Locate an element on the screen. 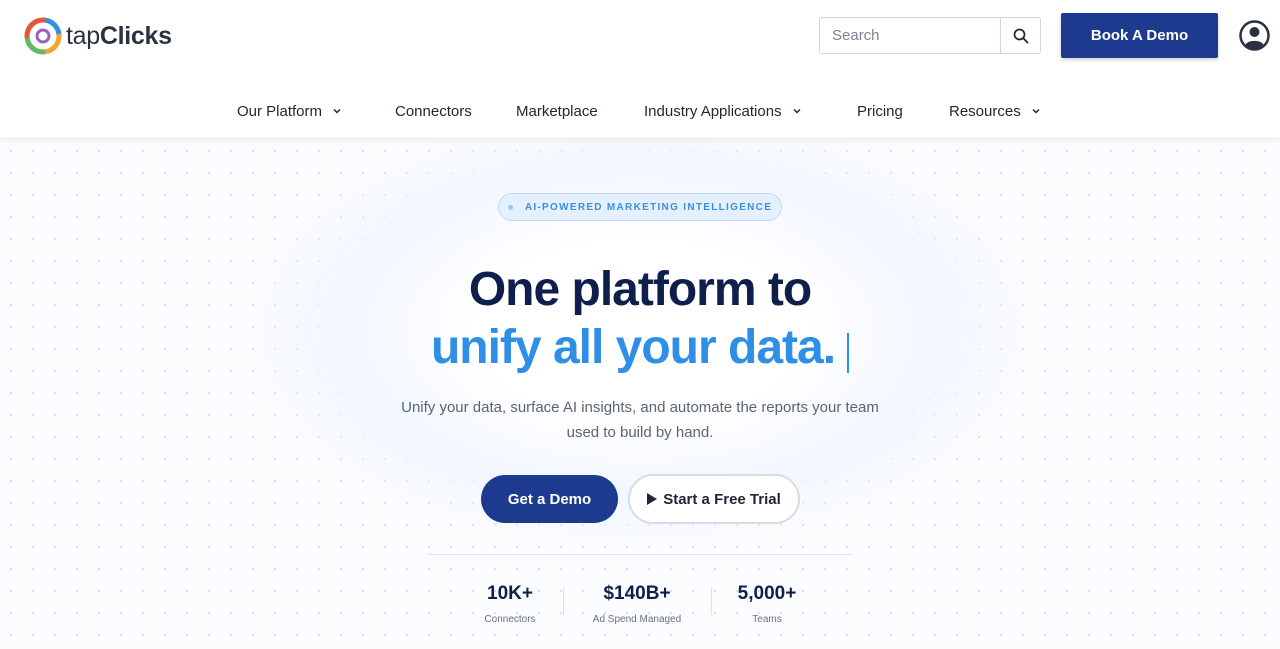  nav-item-resources: Resources is located at coordinates (995, 111).